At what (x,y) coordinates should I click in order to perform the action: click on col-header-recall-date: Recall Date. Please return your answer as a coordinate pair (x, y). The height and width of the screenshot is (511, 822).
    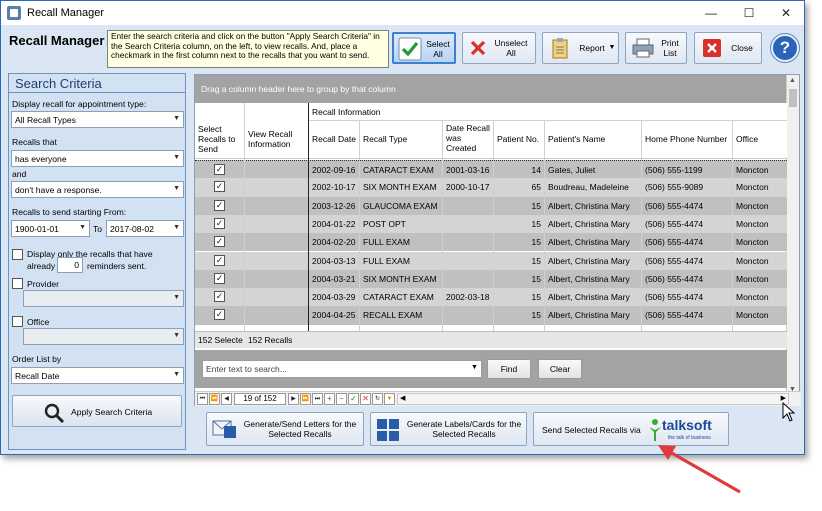
    Looking at the image, I should click on (334, 139).